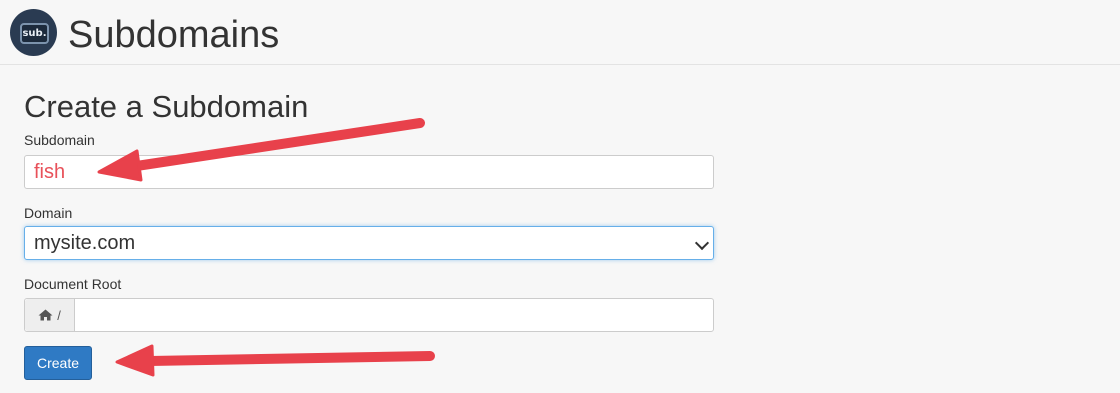 The image size is (1120, 393). I want to click on create-button: Create, so click(58, 363).